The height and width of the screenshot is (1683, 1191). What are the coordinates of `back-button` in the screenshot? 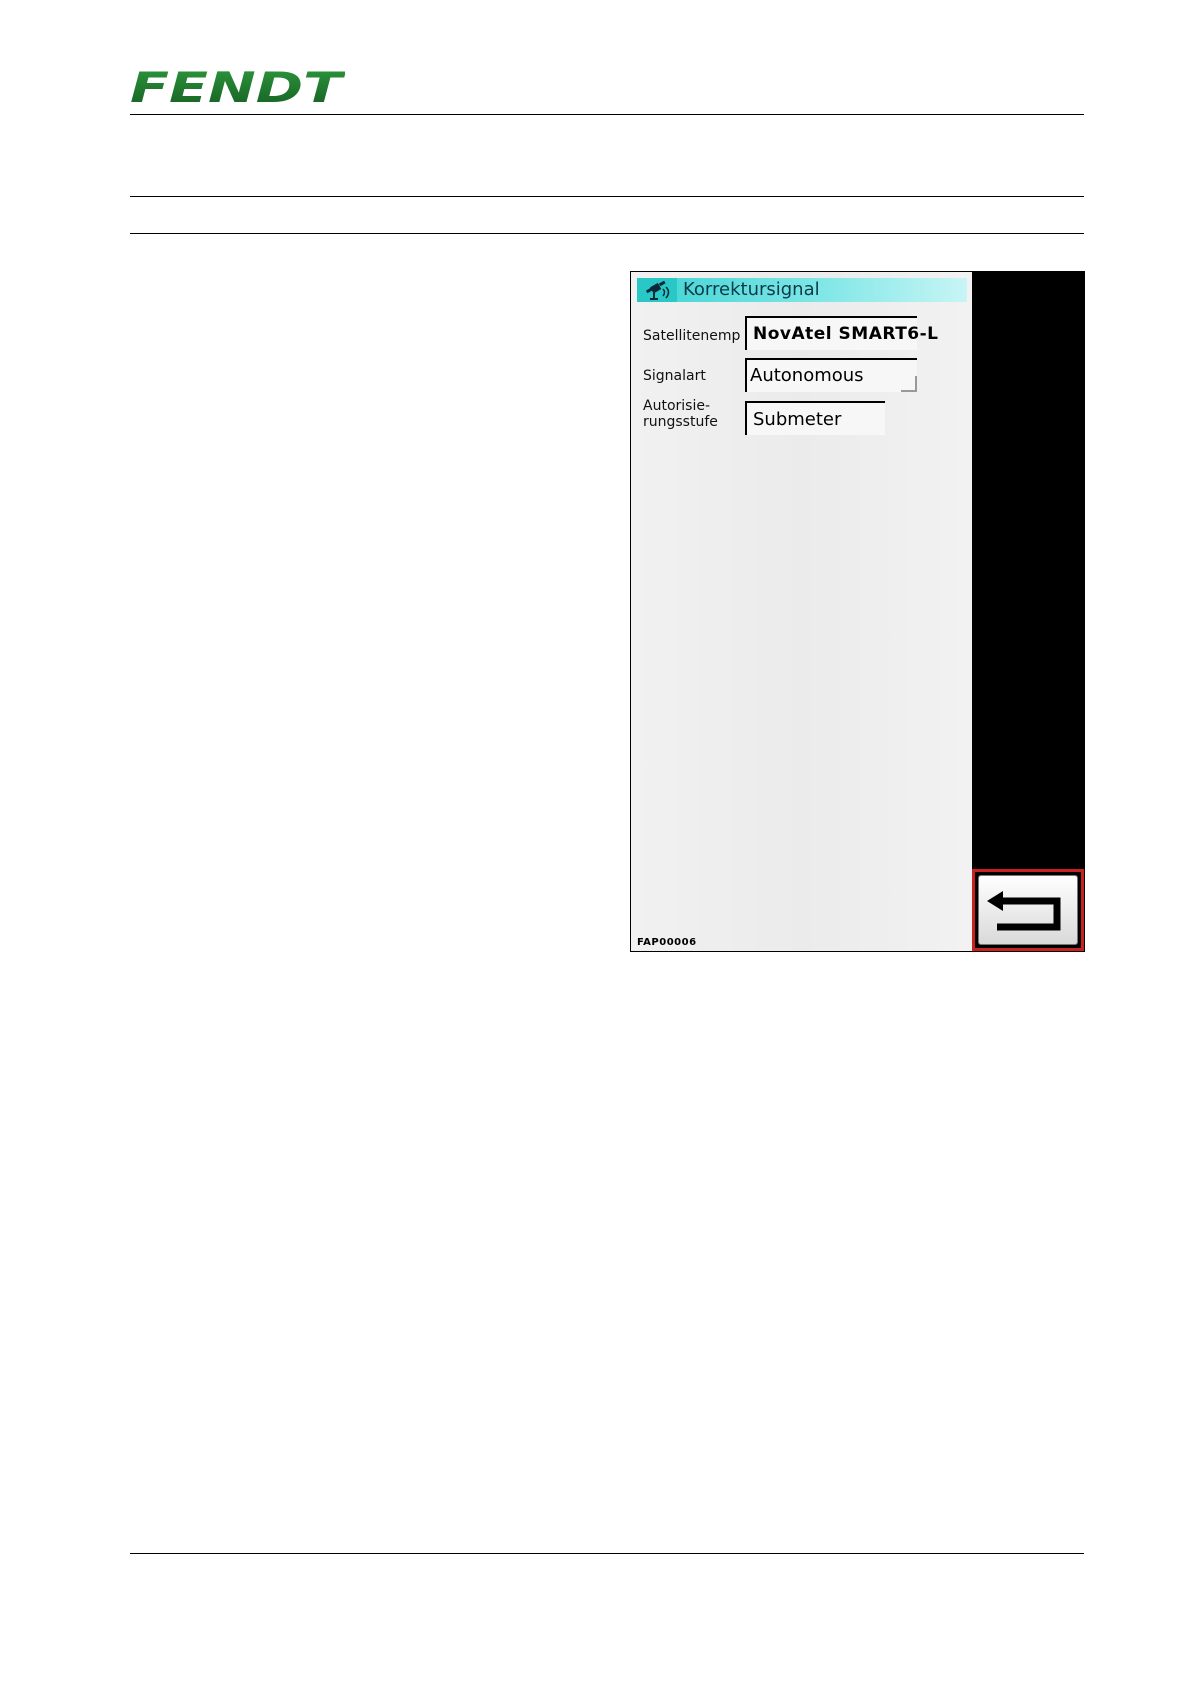 It's located at (1028, 910).